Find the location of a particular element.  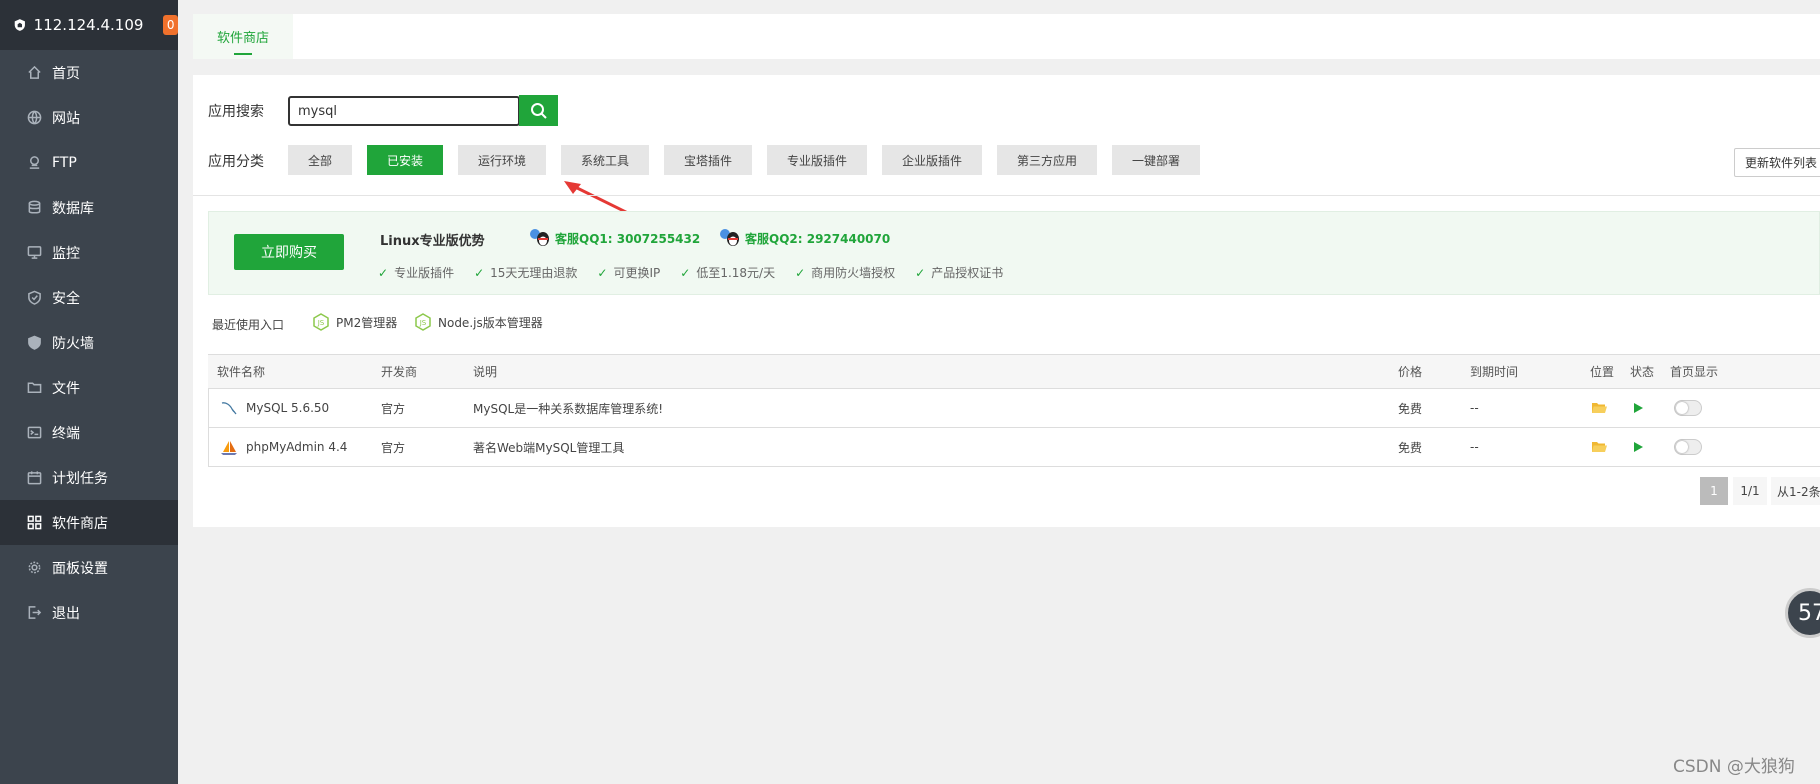

sidebar-item-home: 首页 is located at coordinates (89, 72).